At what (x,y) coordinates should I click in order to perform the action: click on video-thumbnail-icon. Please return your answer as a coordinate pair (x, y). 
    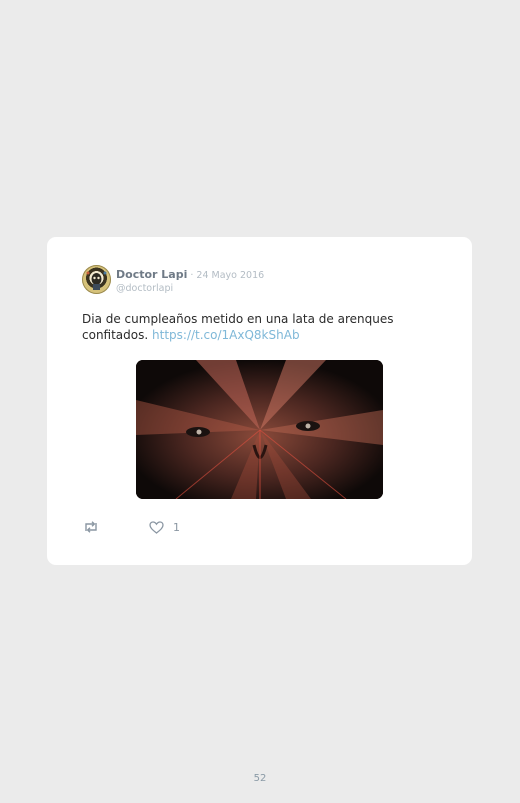
    Looking at the image, I should click on (259, 429).